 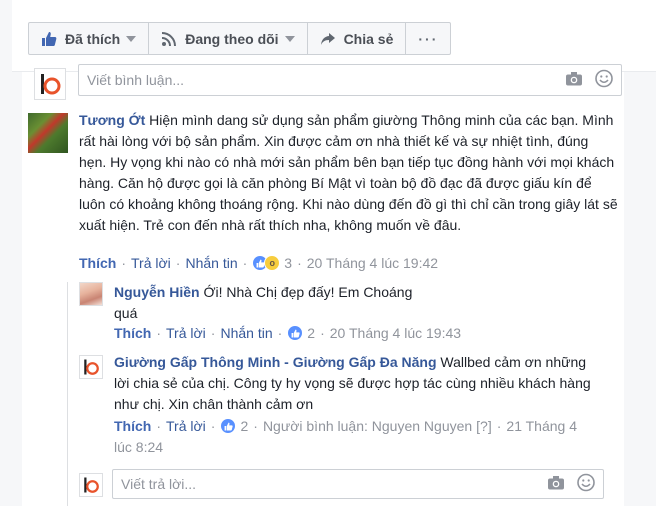 I want to click on reply-author: Nguyễn Hiền, so click(x=157, y=292).